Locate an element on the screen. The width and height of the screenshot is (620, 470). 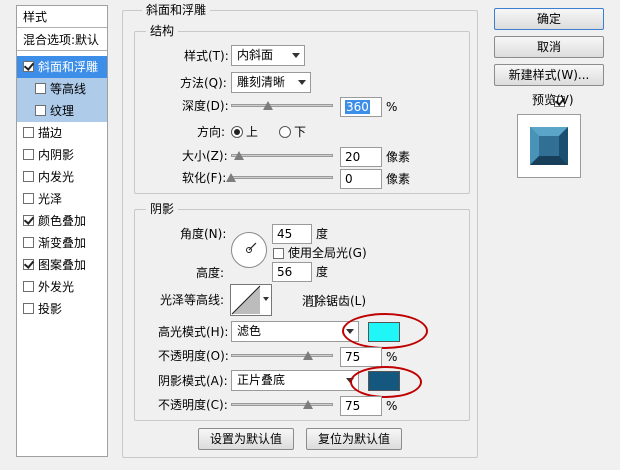
style-item-inner-shadow: 内阴影 is located at coordinates (62, 155).